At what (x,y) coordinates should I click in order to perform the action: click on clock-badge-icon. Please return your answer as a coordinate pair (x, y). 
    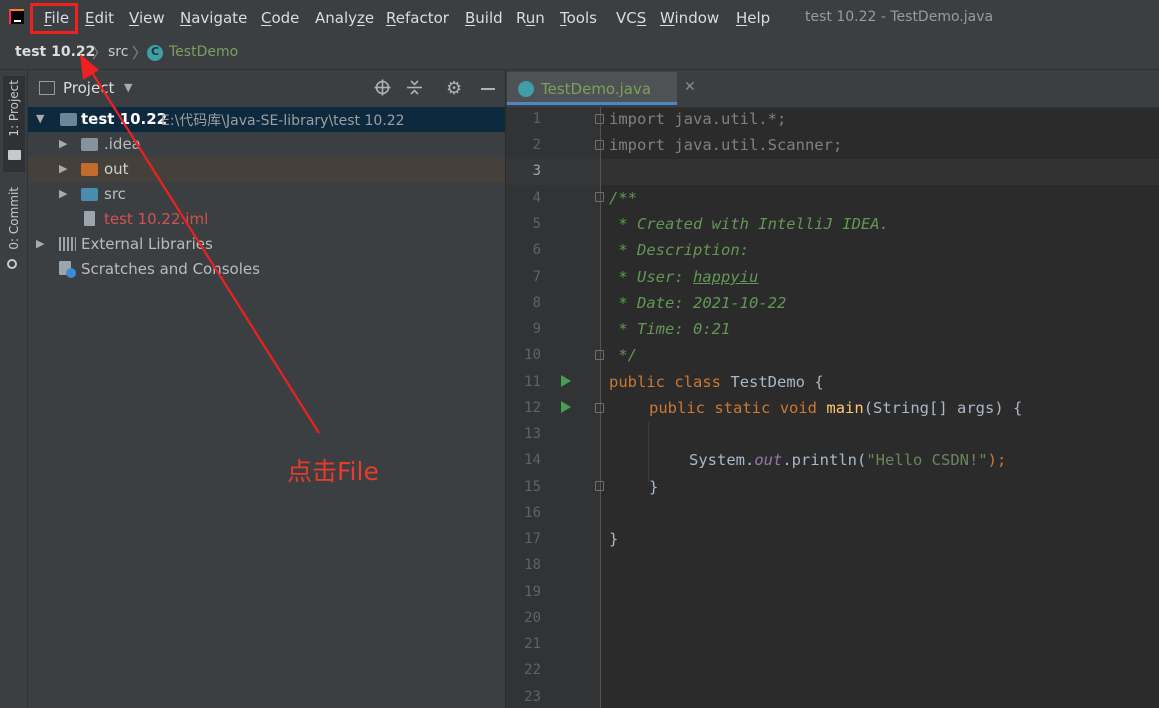
    Looking at the image, I should click on (71, 273).